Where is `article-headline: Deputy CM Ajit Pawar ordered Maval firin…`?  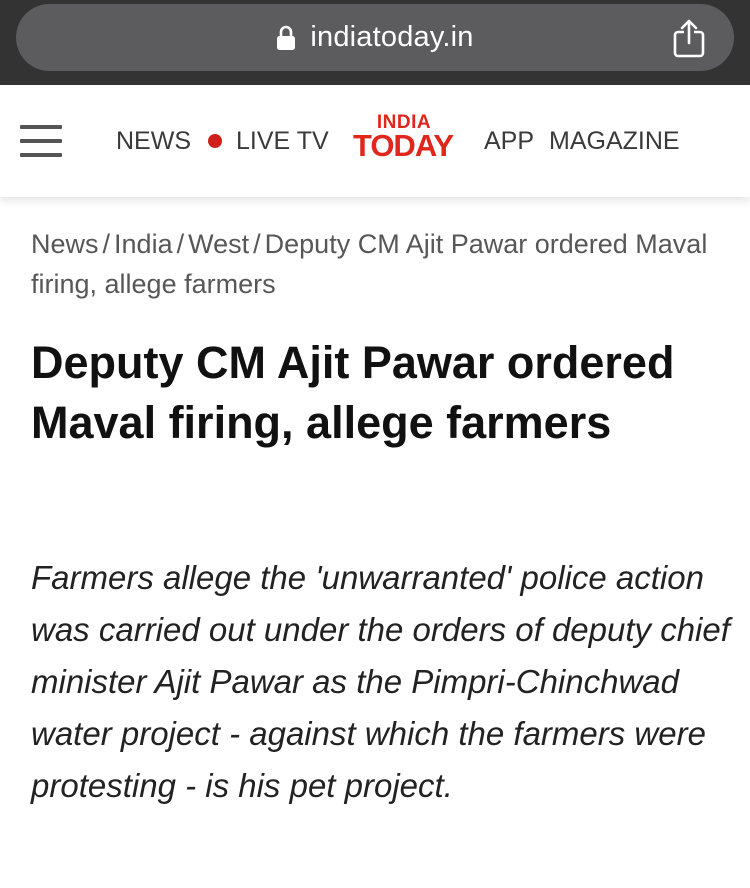 article-headline: Deputy CM Ajit Pawar ordered Maval firin… is located at coordinates (353, 392).